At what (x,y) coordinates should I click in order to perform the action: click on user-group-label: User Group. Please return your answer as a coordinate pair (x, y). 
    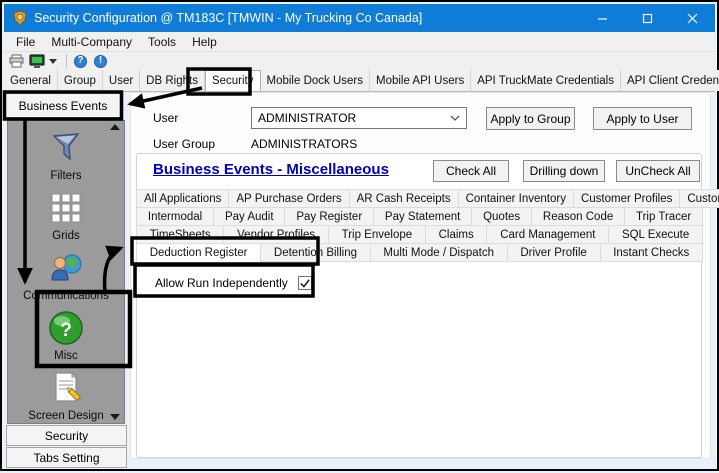
    Looking at the image, I should click on (184, 144).